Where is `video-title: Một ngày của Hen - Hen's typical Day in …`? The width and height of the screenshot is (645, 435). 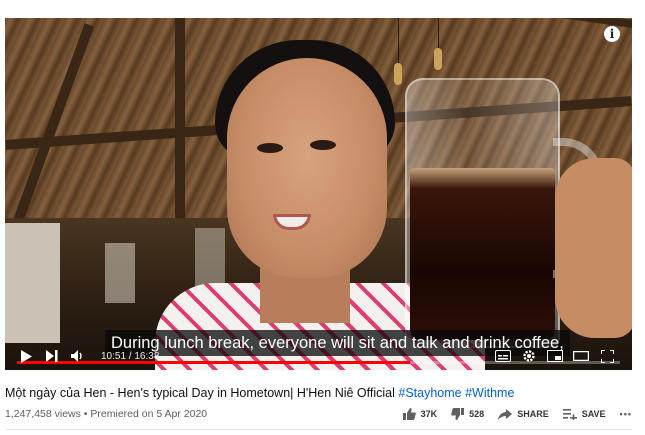
video-title: Một ngày của Hen - Hen's typical Day in … is located at coordinates (320, 393).